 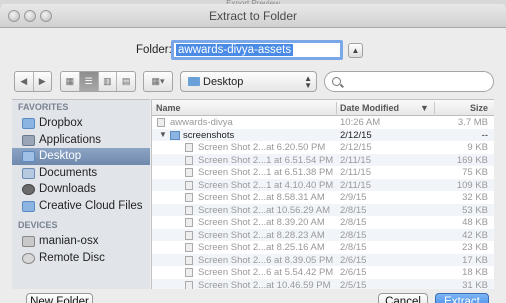 I want to click on sidebar-item-label: Downloads, so click(x=67, y=189).